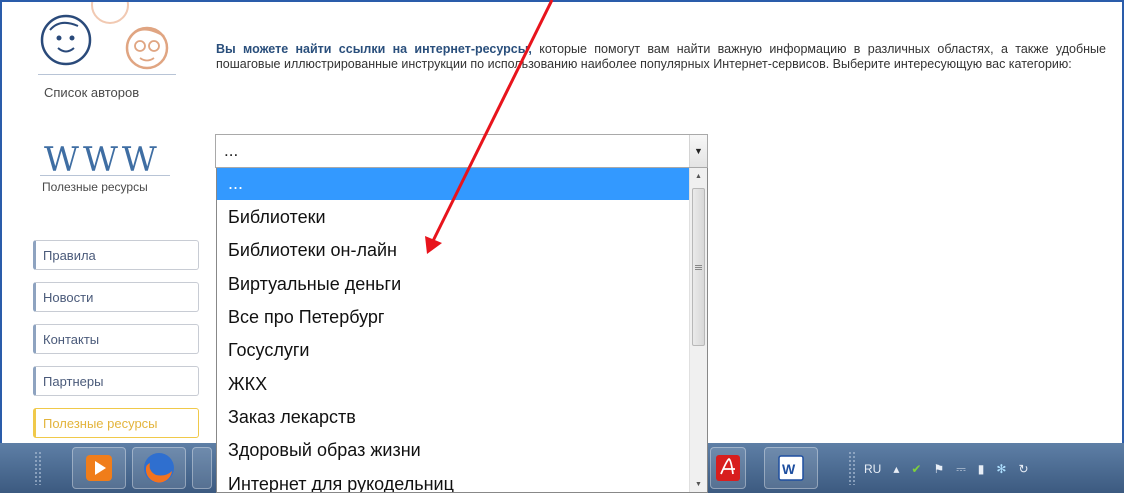 The height and width of the screenshot is (493, 1124). I want to click on nav-item-label: Правила, so click(69, 255).